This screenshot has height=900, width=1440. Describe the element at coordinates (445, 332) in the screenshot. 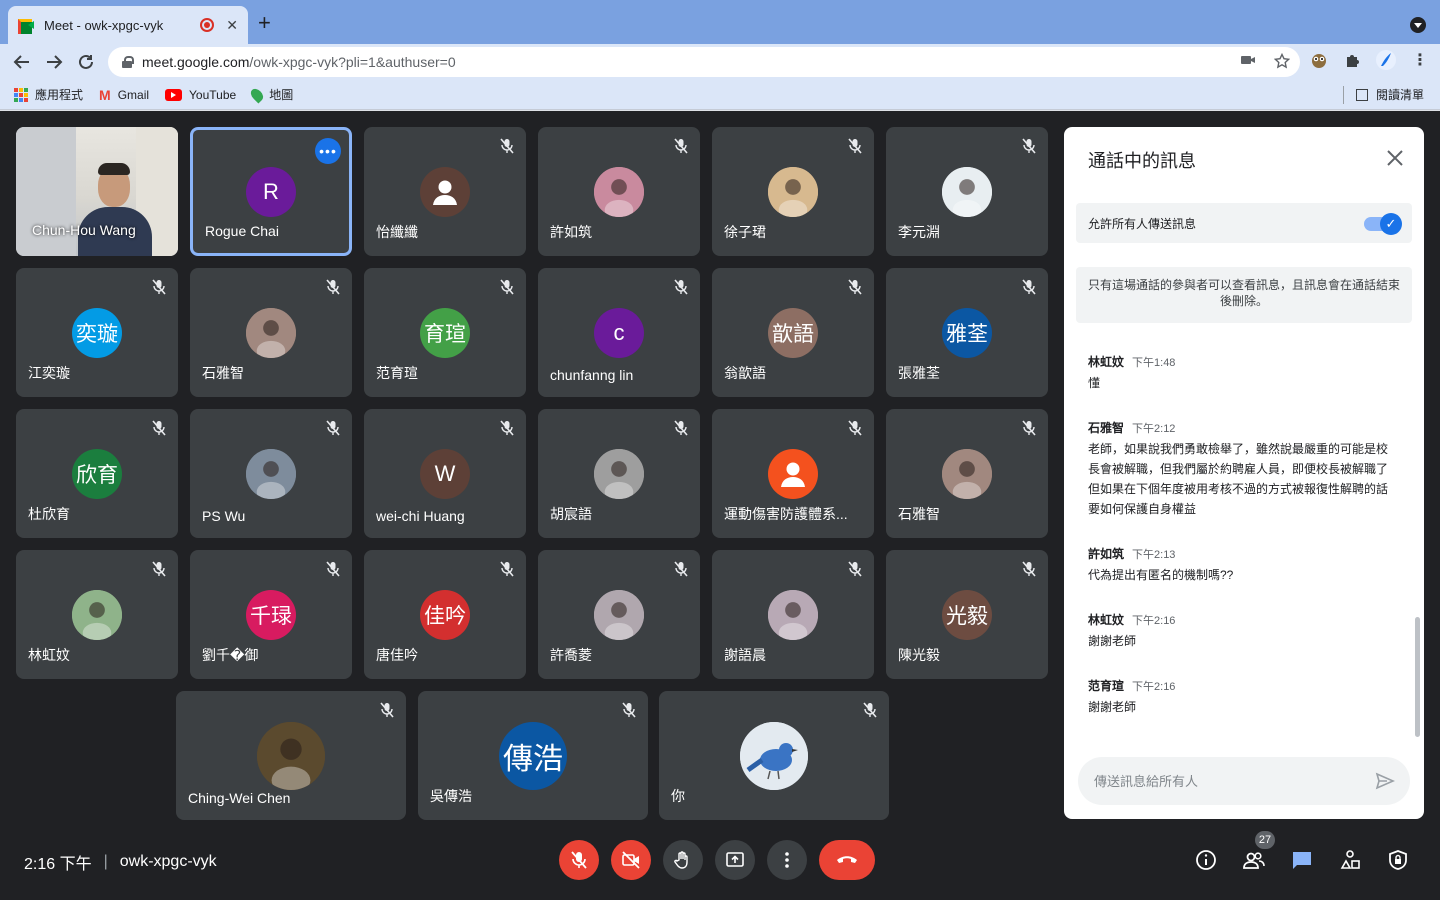

I see `participant-tile: 育瑄 范育瑄` at that location.